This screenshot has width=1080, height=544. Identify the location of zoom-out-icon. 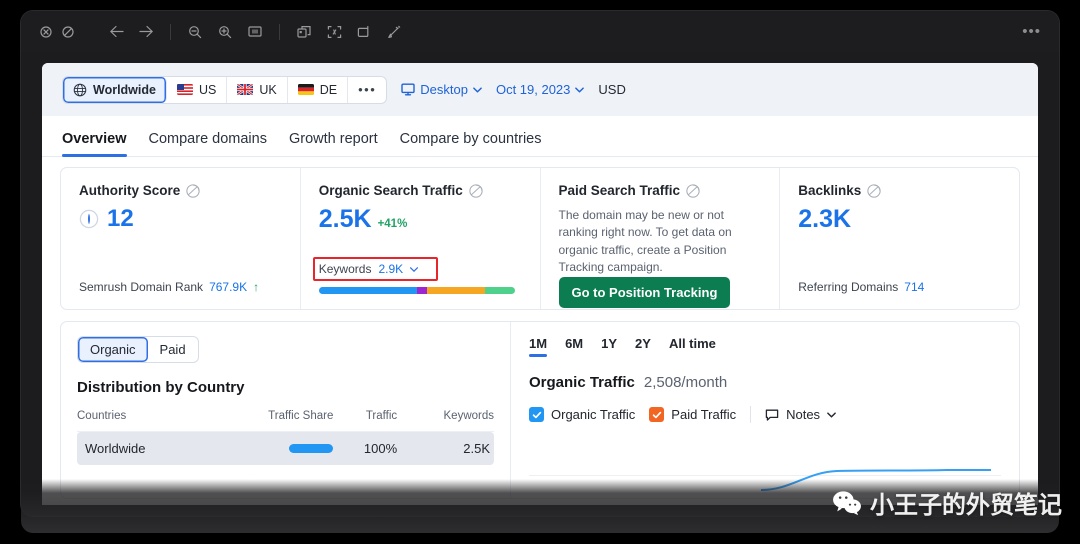
(195, 32).